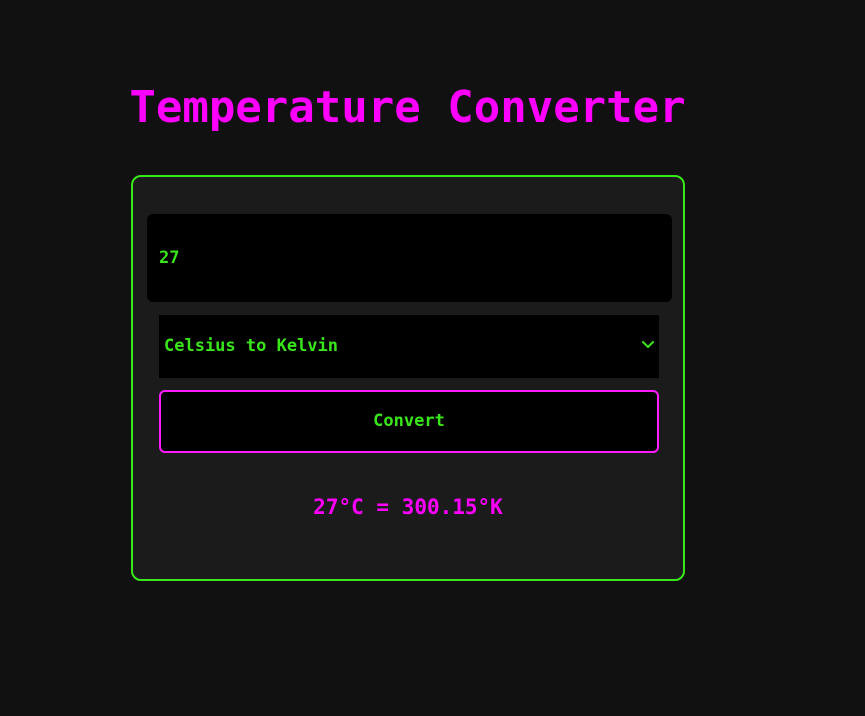 The height and width of the screenshot is (716, 865). Describe the element at coordinates (407, 107) in the screenshot. I see `page-title: Temperature Converter` at that location.